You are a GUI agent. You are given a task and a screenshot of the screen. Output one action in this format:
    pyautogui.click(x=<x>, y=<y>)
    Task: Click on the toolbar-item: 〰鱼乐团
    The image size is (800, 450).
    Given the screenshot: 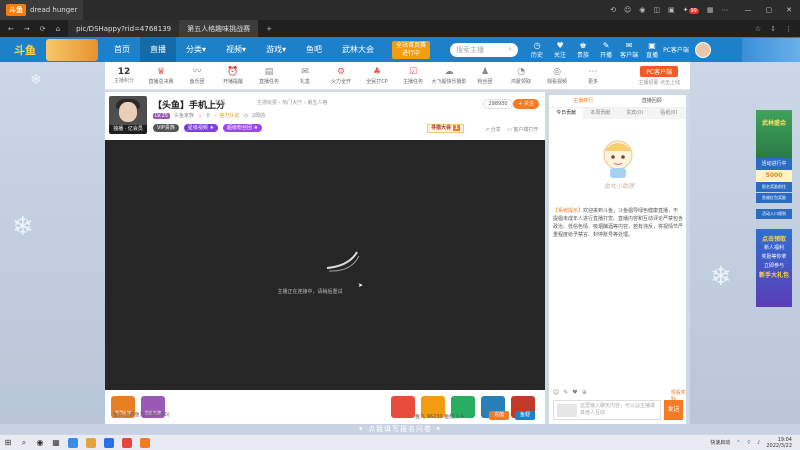 What is the action you would take?
    pyautogui.click(x=197, y=76)
    